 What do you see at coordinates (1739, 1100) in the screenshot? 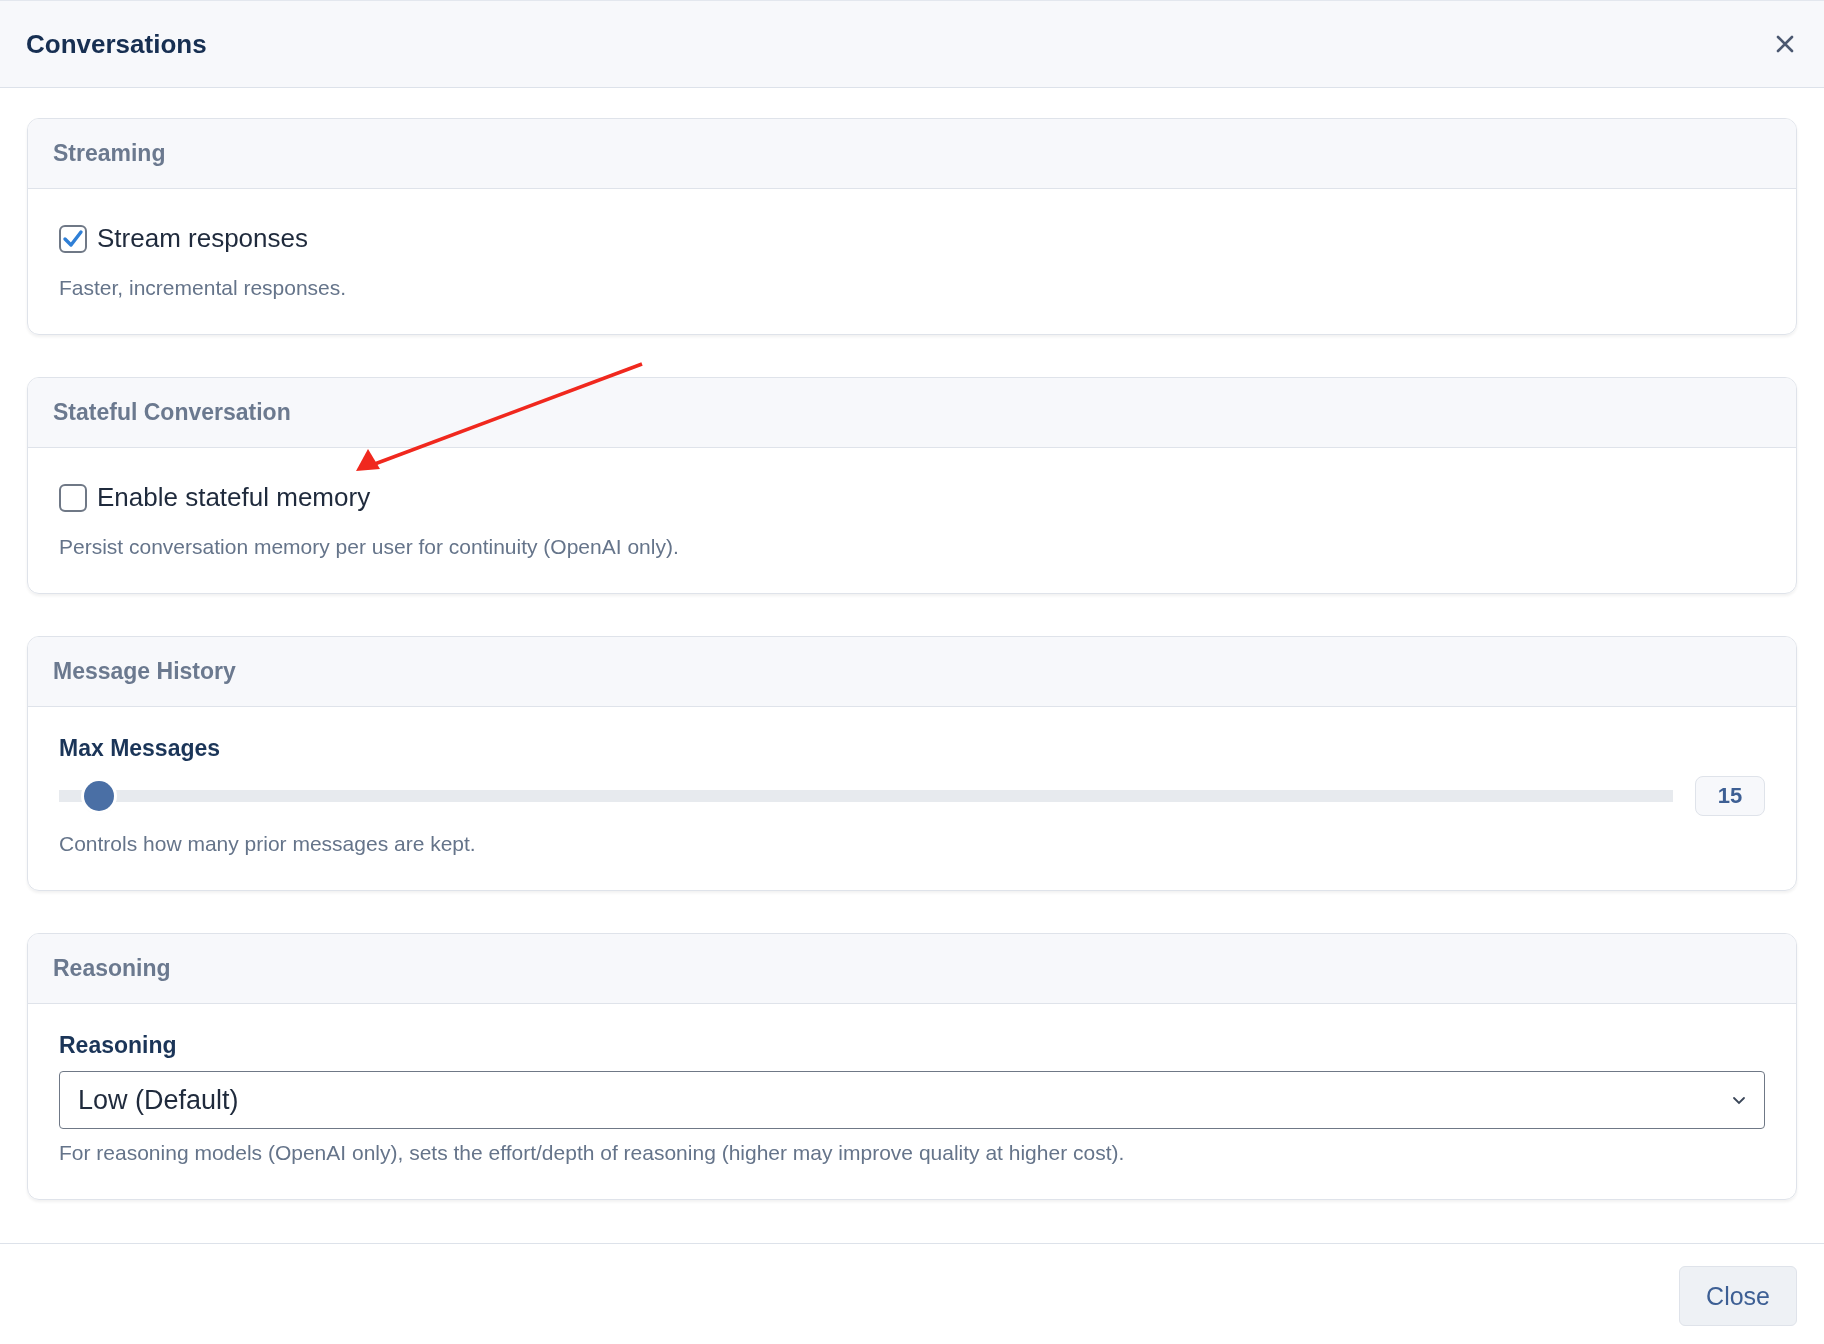
I see `chevron-down-icon` at bounding box center [1739, 1100].